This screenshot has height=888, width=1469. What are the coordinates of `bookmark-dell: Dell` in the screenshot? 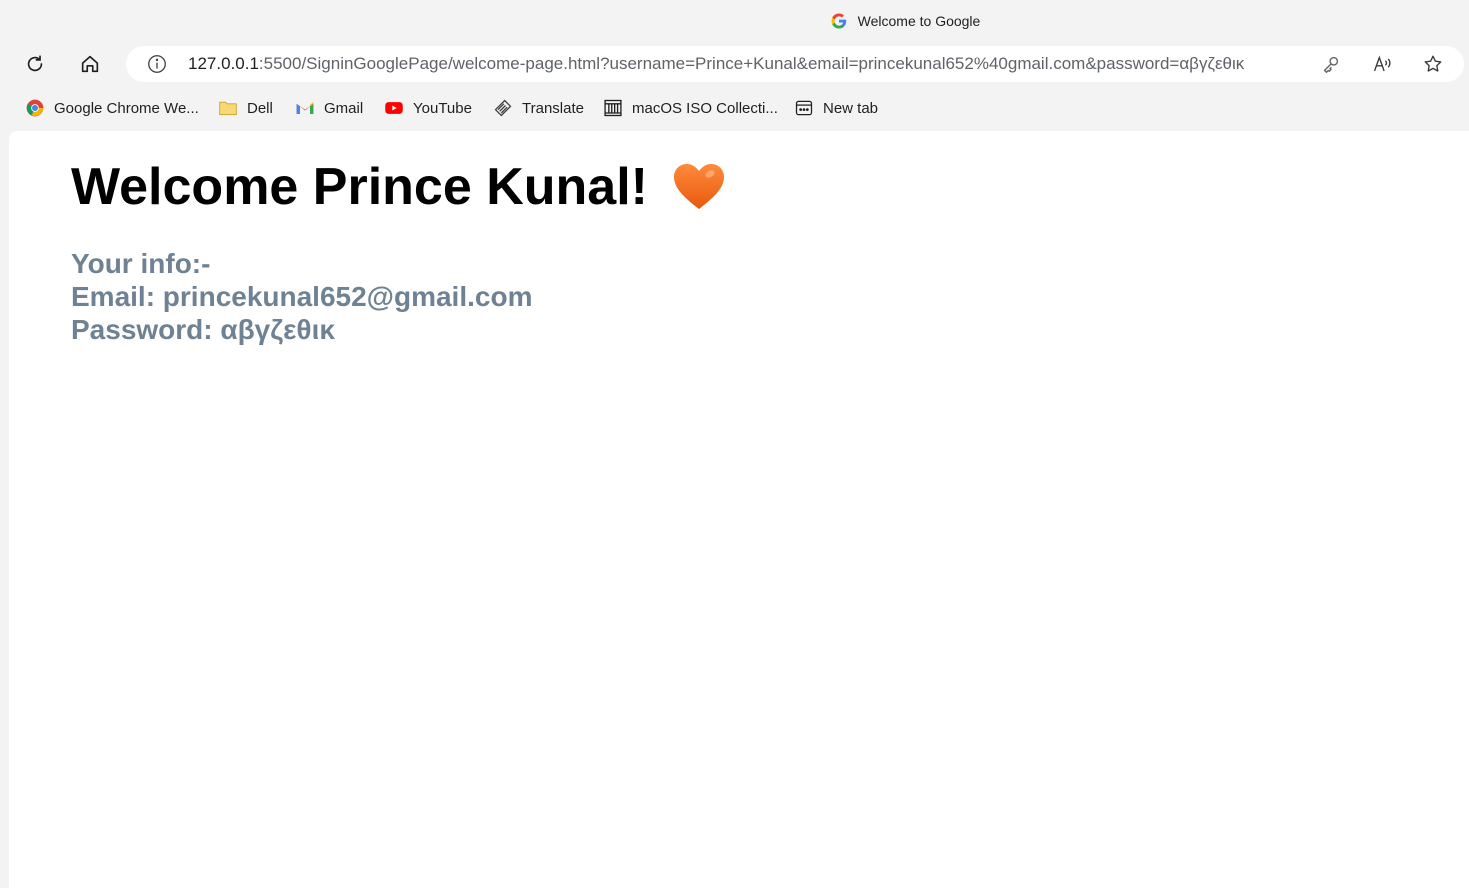 It's located at (245, 108).